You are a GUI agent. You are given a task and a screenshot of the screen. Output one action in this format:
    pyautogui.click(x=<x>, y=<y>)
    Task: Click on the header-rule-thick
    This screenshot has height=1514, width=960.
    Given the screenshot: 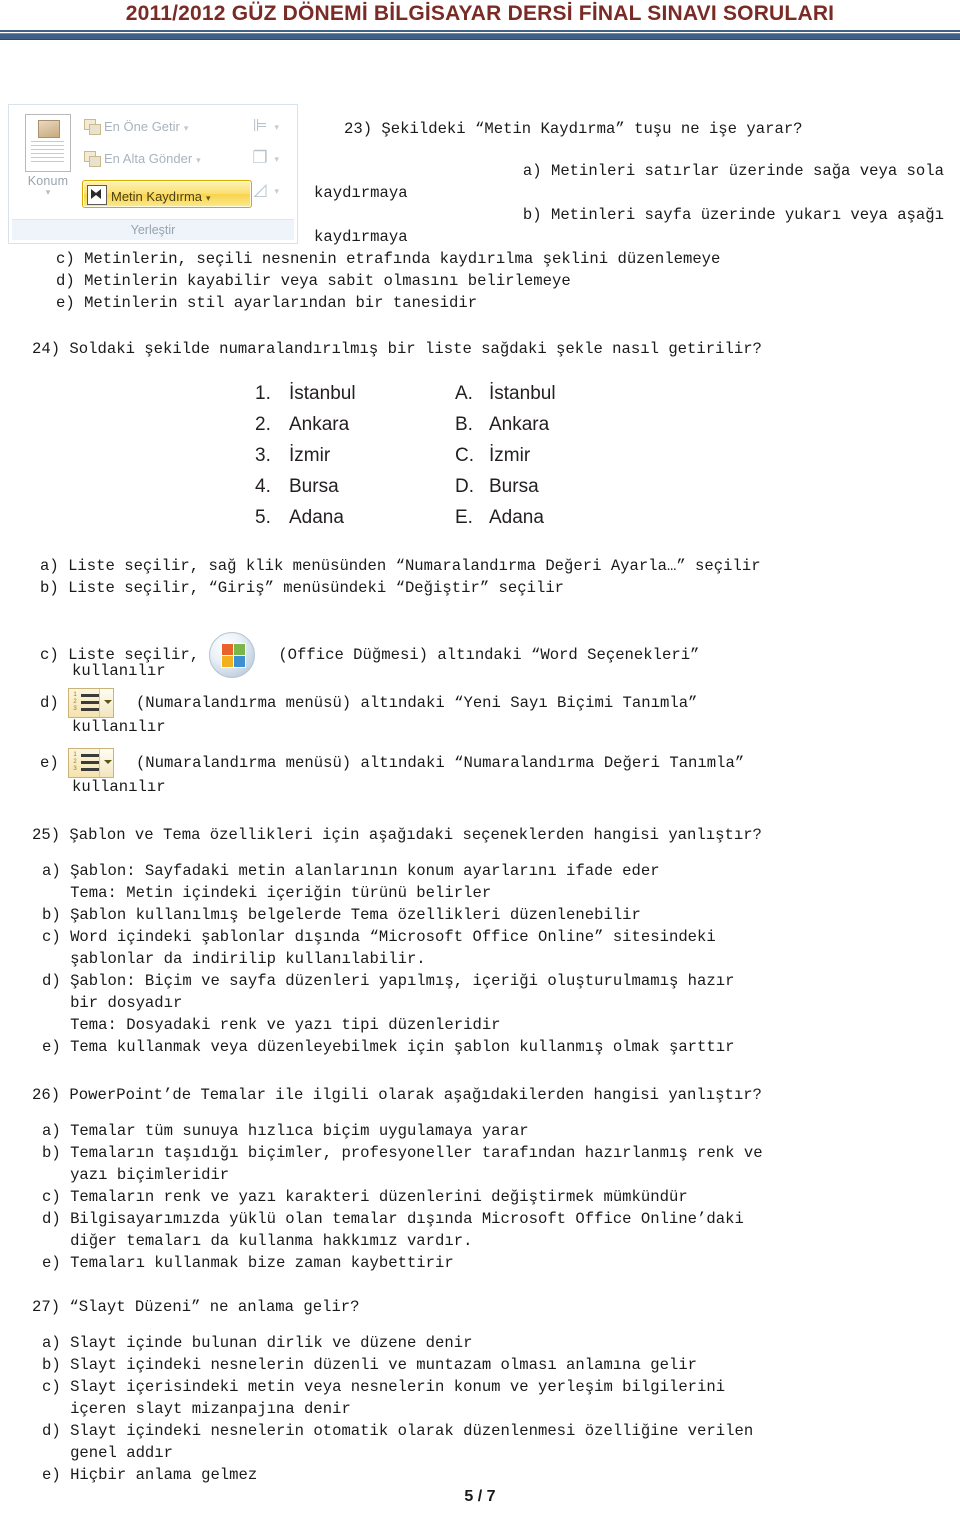 What is the action you would take?
    pyautogui.click(x=480, y=36)
    